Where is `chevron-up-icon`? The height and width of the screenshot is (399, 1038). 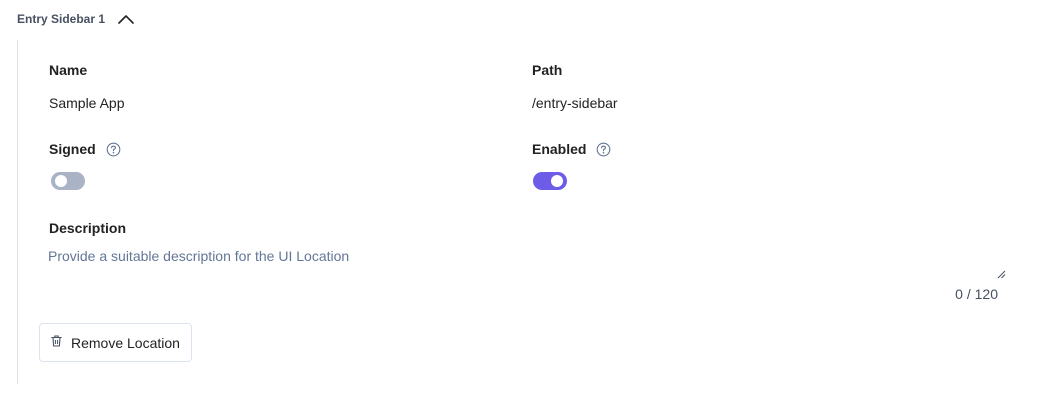
chevron-up-icon is located at coordinates (126, 19).